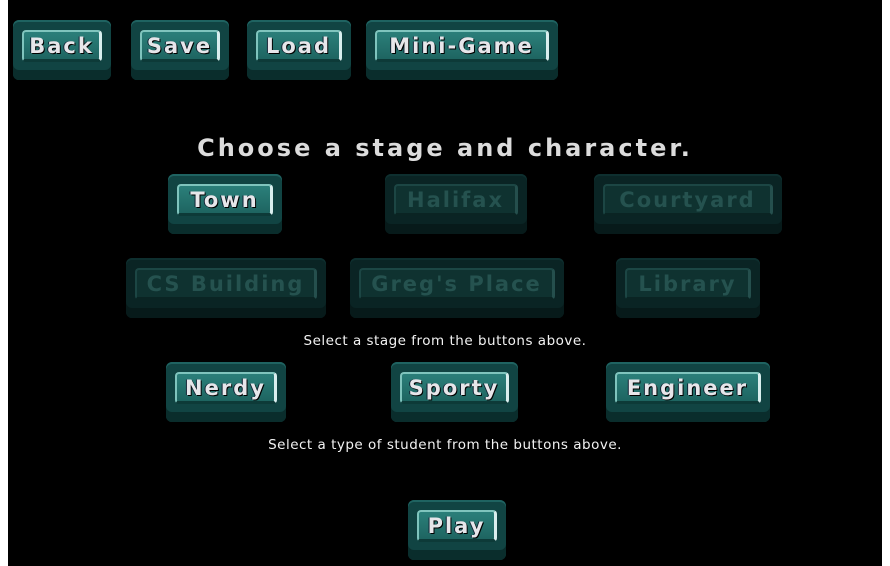  I want to click on load-button: Load, so click(299, 50).